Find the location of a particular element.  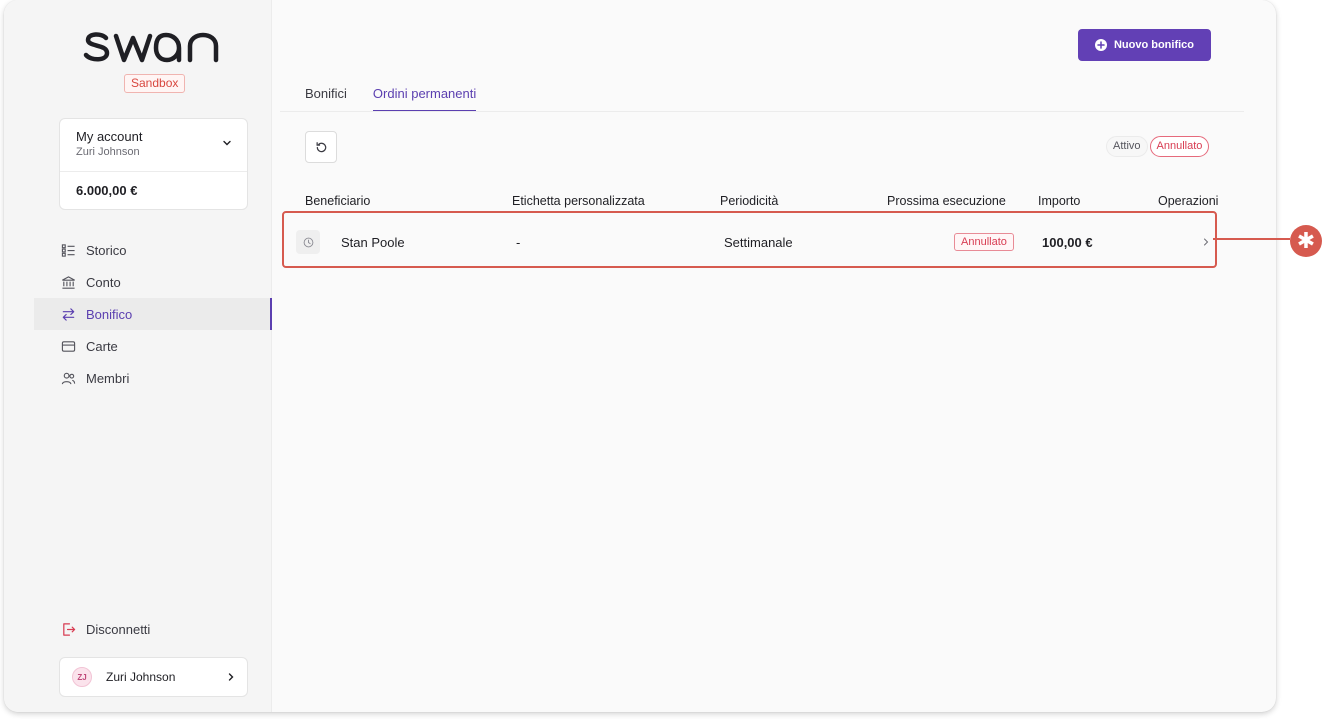

logout-button: Disconnetti is located at coordinates (105, 629).